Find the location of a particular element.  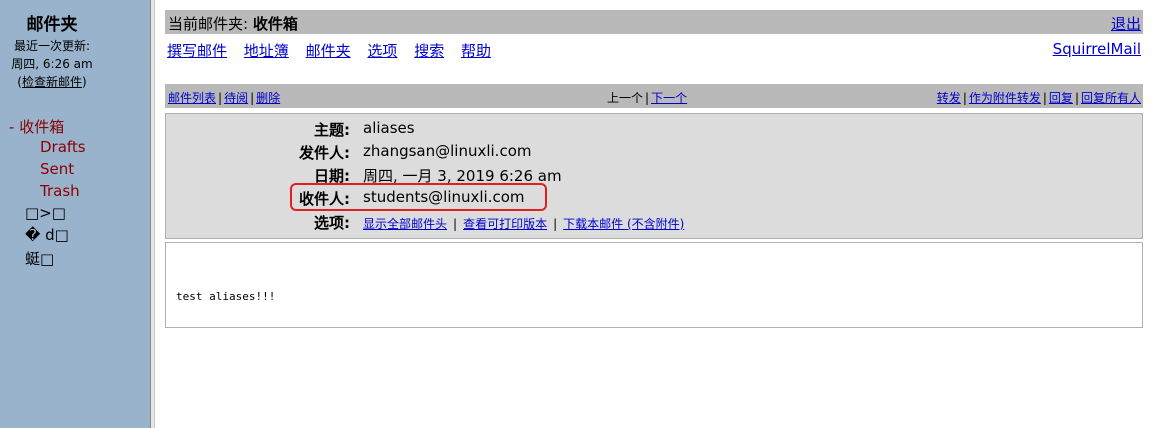

subject-label: 主题: is located at coordinates (332, 130).